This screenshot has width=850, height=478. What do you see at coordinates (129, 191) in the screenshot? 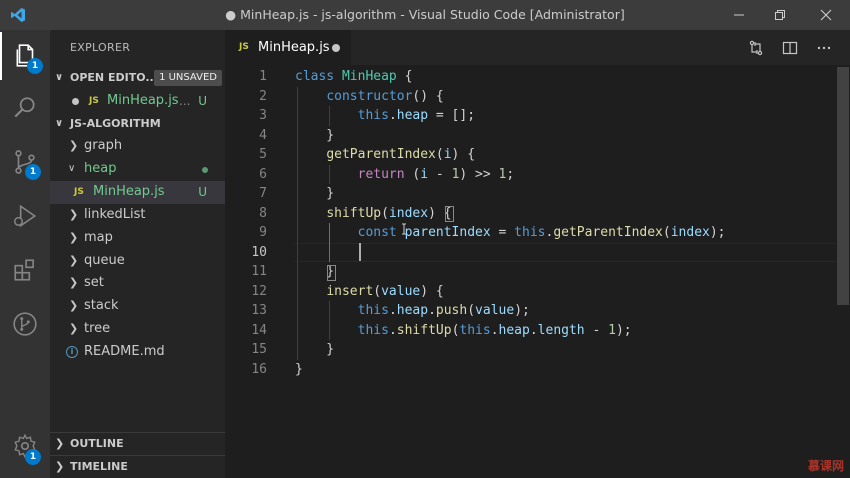
I see `tree-item-label: MinHeap.js` at bounding box center [129, 191].